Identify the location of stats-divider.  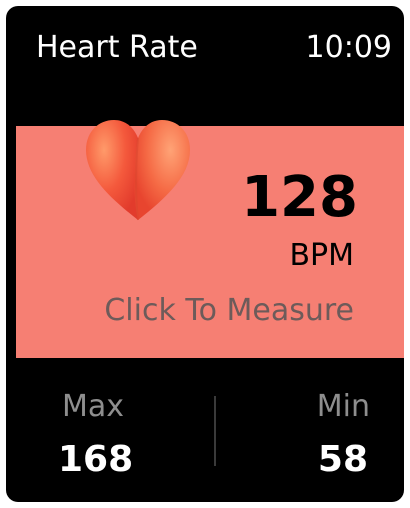
(215, 431).